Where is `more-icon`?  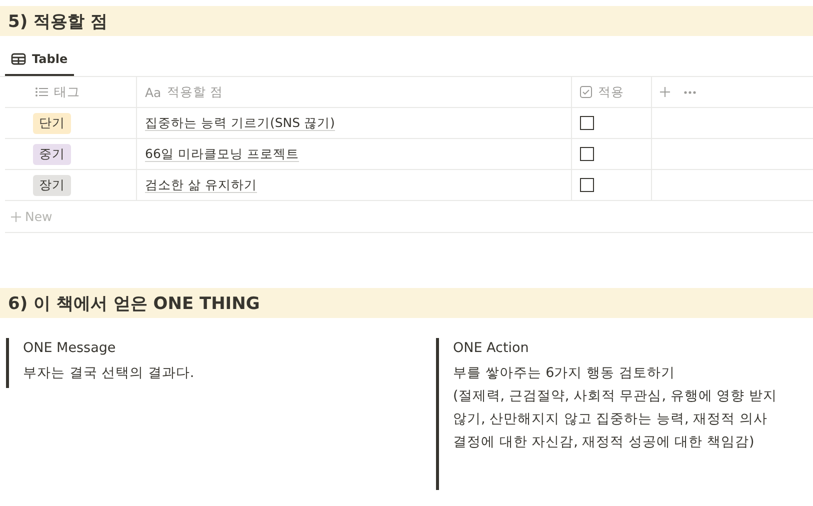 more-icon is located at coordinates (690, 92).